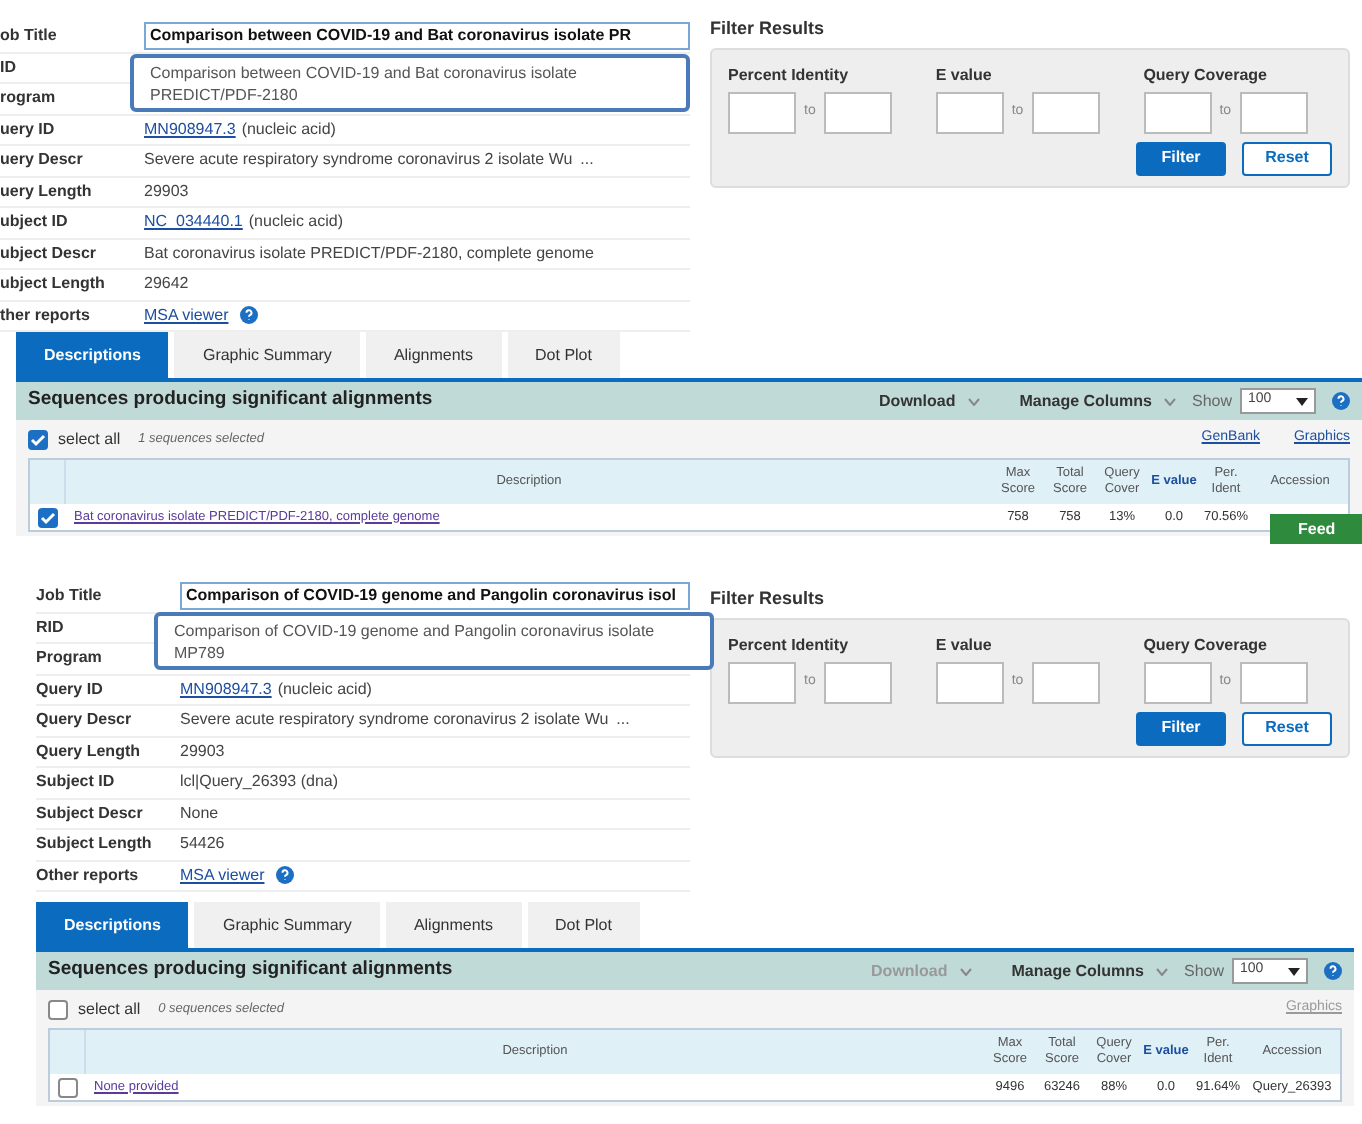  What do you see at coordinates (369, 253) in the screenshot?
I see `field-value: Bat coronavirus isolate PREDICT/PDF-2180, complete genome` at bounding box center [369, 253].